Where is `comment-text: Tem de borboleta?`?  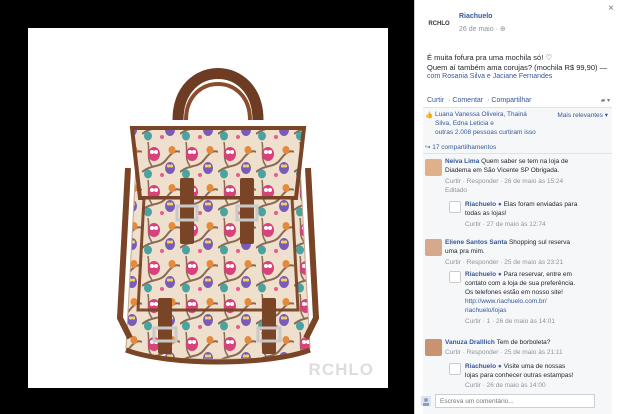
comment-text: Tem de borboleta? is located at coordinates (523, 342).